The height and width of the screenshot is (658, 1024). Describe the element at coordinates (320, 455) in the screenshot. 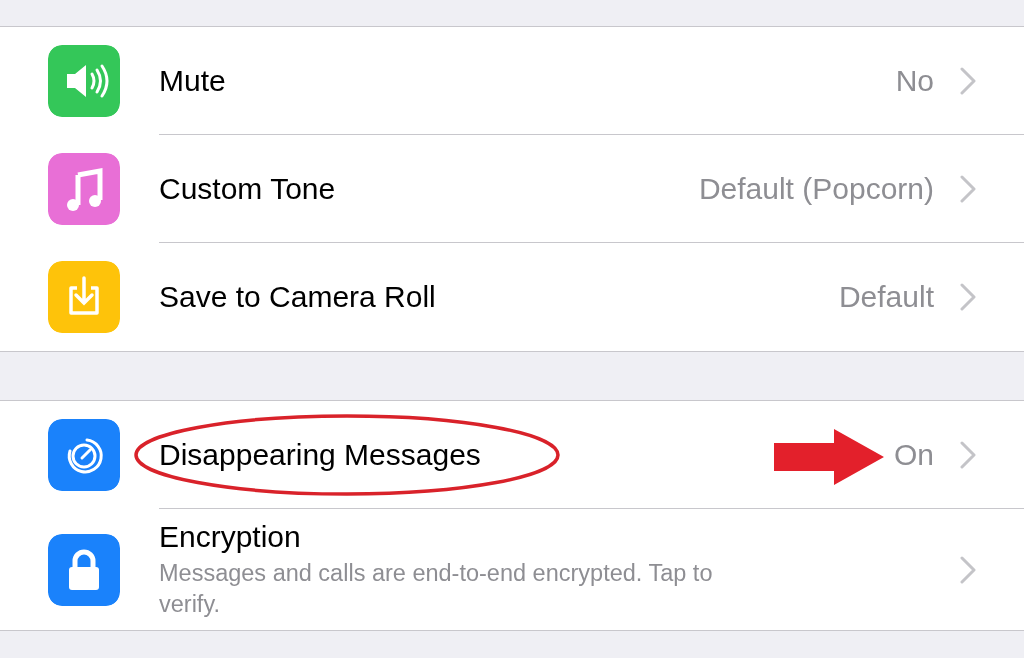

I see `setting-label: Disappearing Messages` at that location.